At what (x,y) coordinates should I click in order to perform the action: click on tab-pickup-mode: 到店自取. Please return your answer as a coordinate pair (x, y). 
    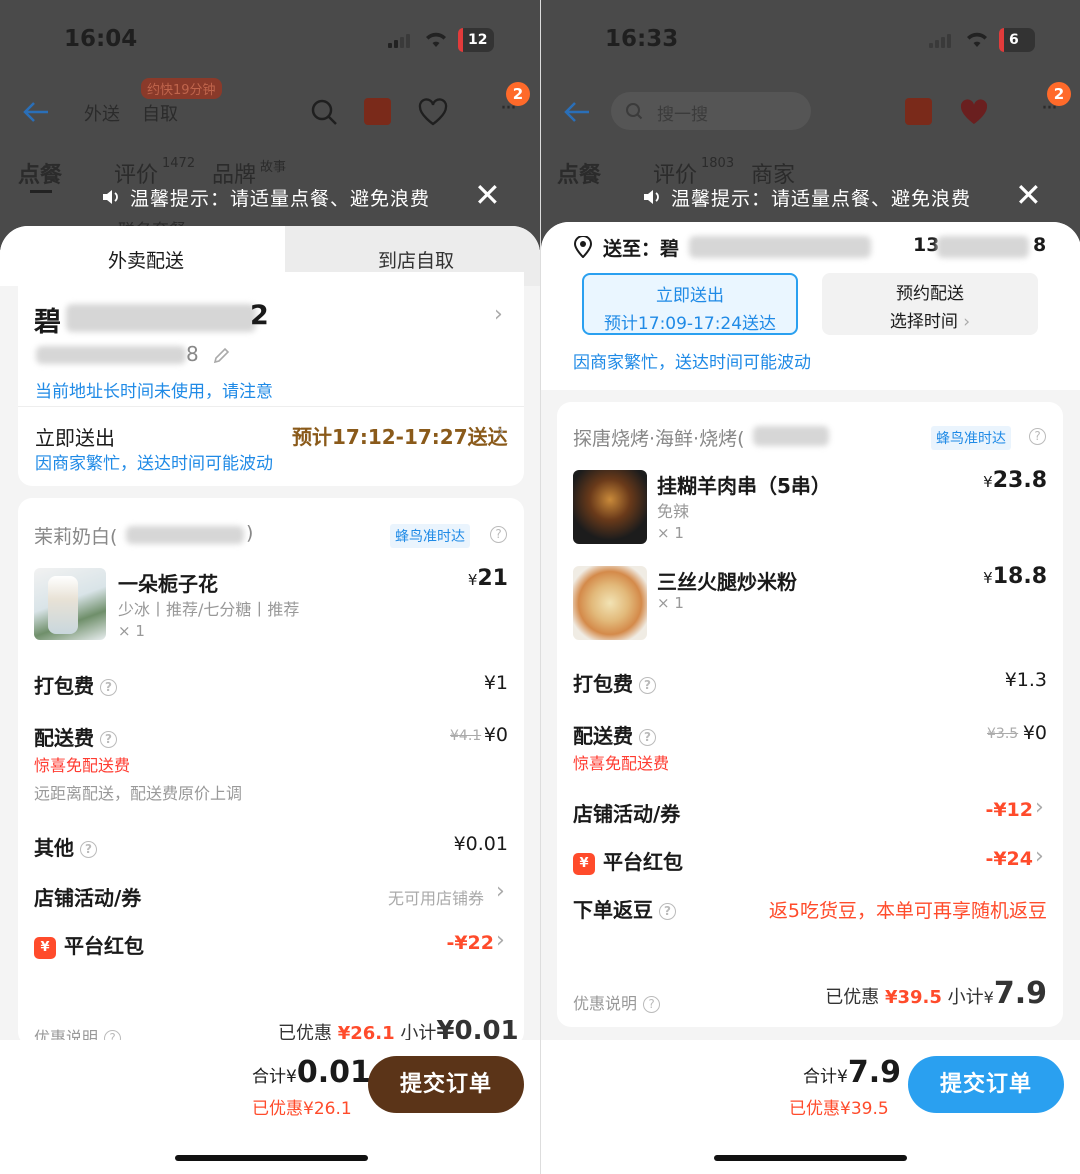
    Looking at the image, I should click on (416, 259).